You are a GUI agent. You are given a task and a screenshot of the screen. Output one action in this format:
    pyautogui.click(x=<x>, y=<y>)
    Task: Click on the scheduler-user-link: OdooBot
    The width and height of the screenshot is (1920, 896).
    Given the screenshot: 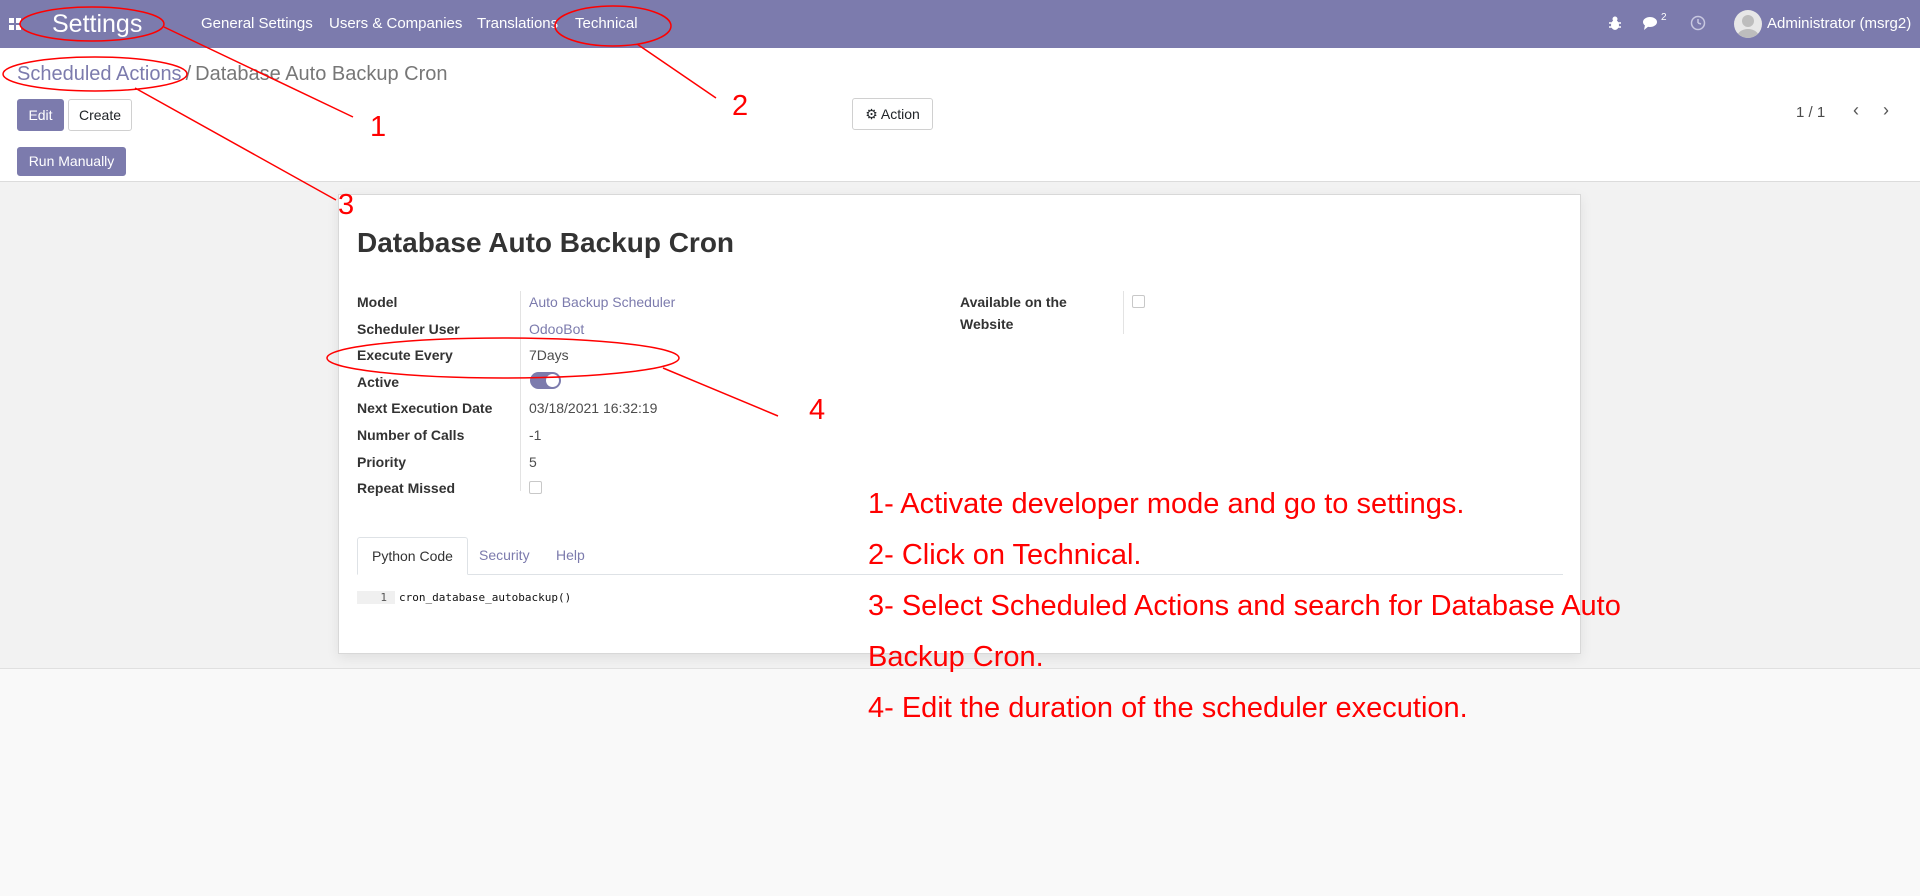 What is the action you would take?
    pyautogui.click(x=556, y=329)
    